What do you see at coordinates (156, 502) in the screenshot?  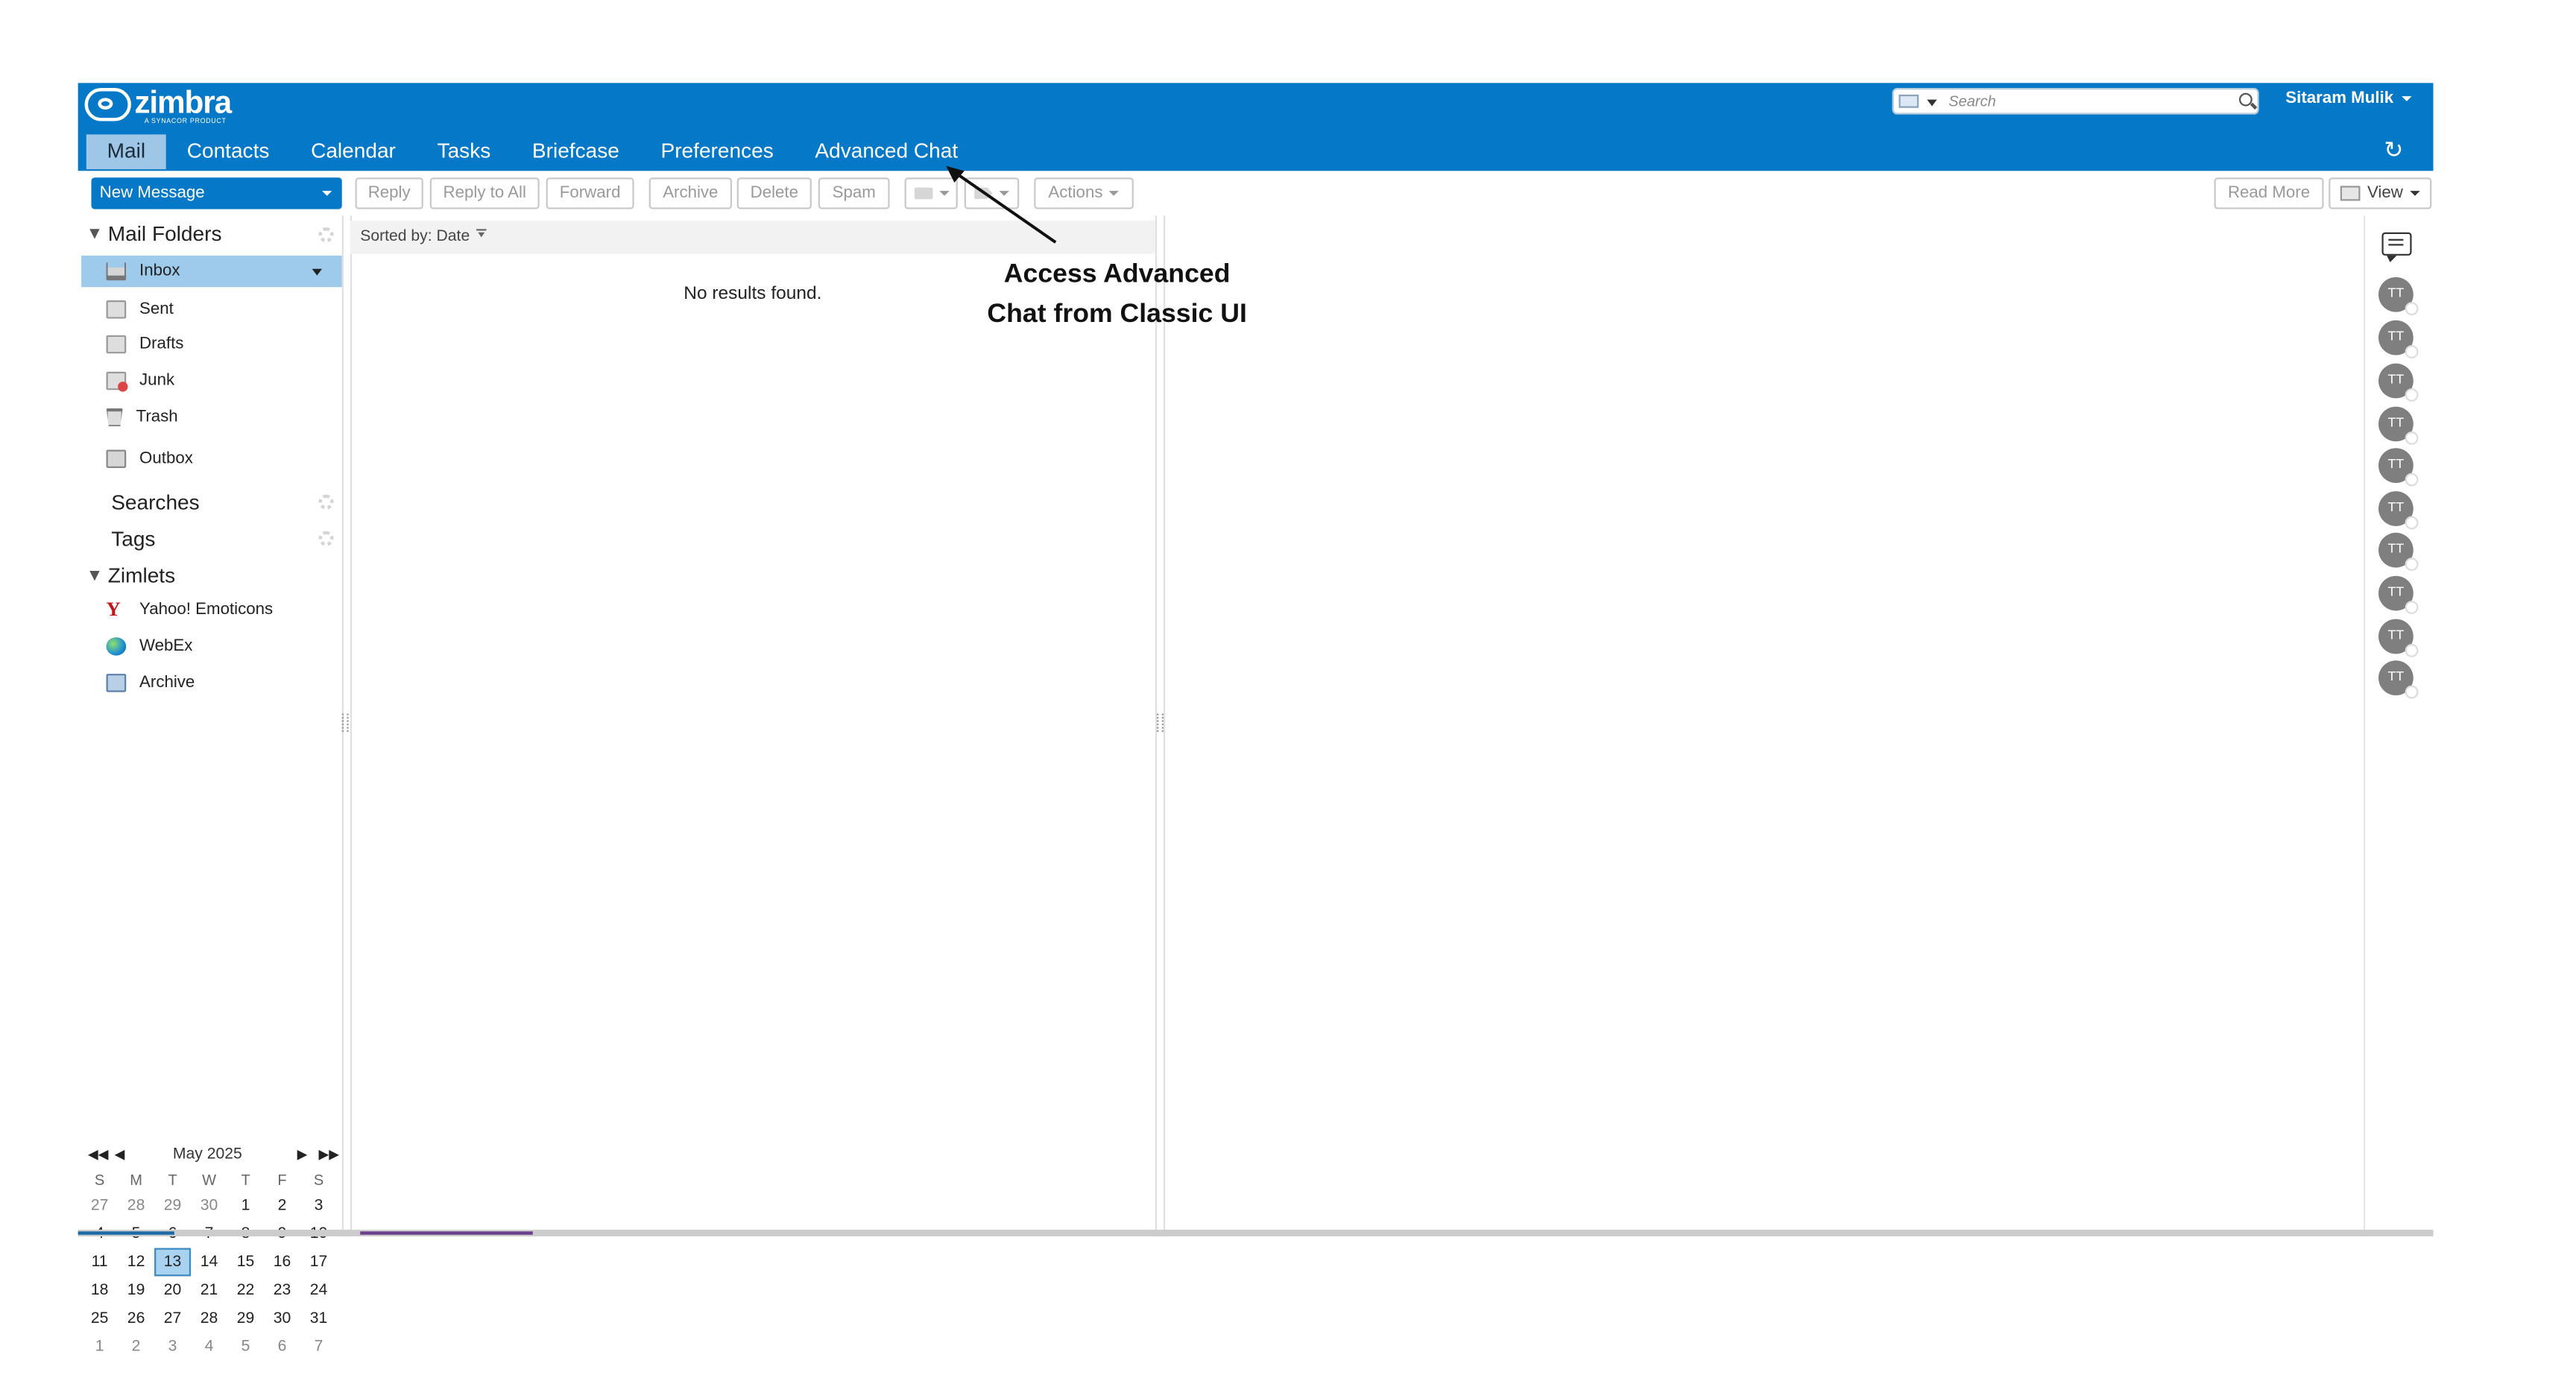 I see `searches-header: Searches` at bounding box center [156, 502].